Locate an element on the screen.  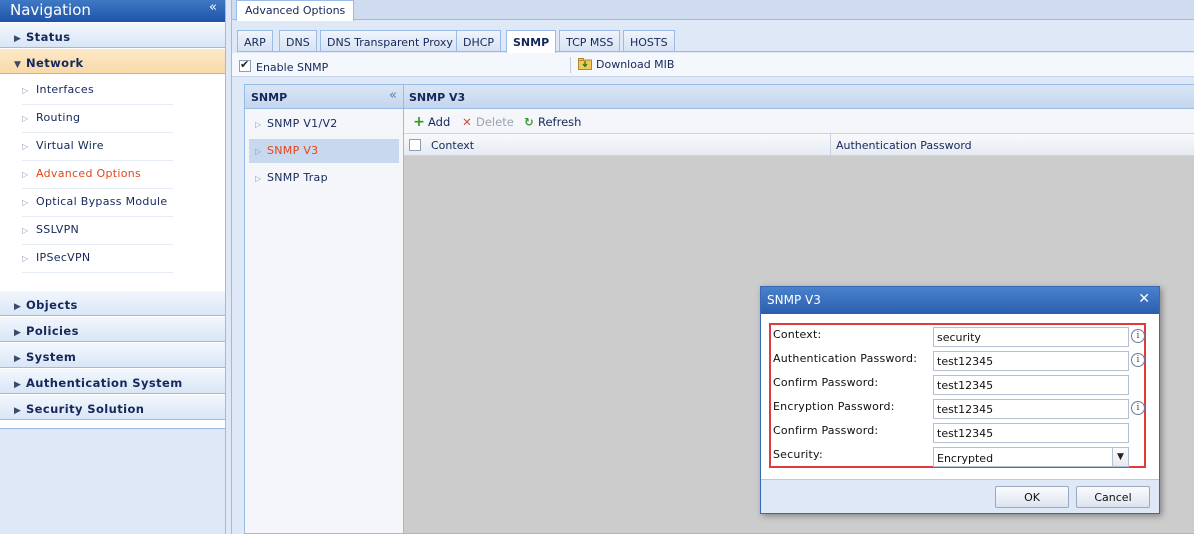
confirm-auth-password-input is located at coordinates (1031, 385).